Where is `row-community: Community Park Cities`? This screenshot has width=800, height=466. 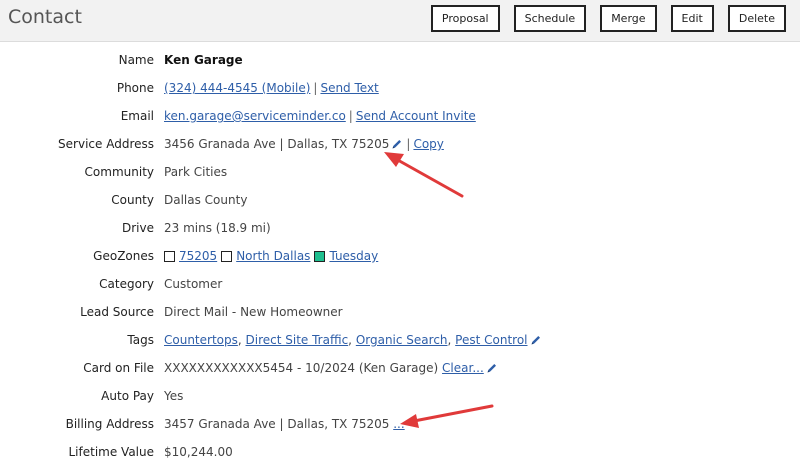 row-community: Community Park Cities is located at coordinates (400, 172).